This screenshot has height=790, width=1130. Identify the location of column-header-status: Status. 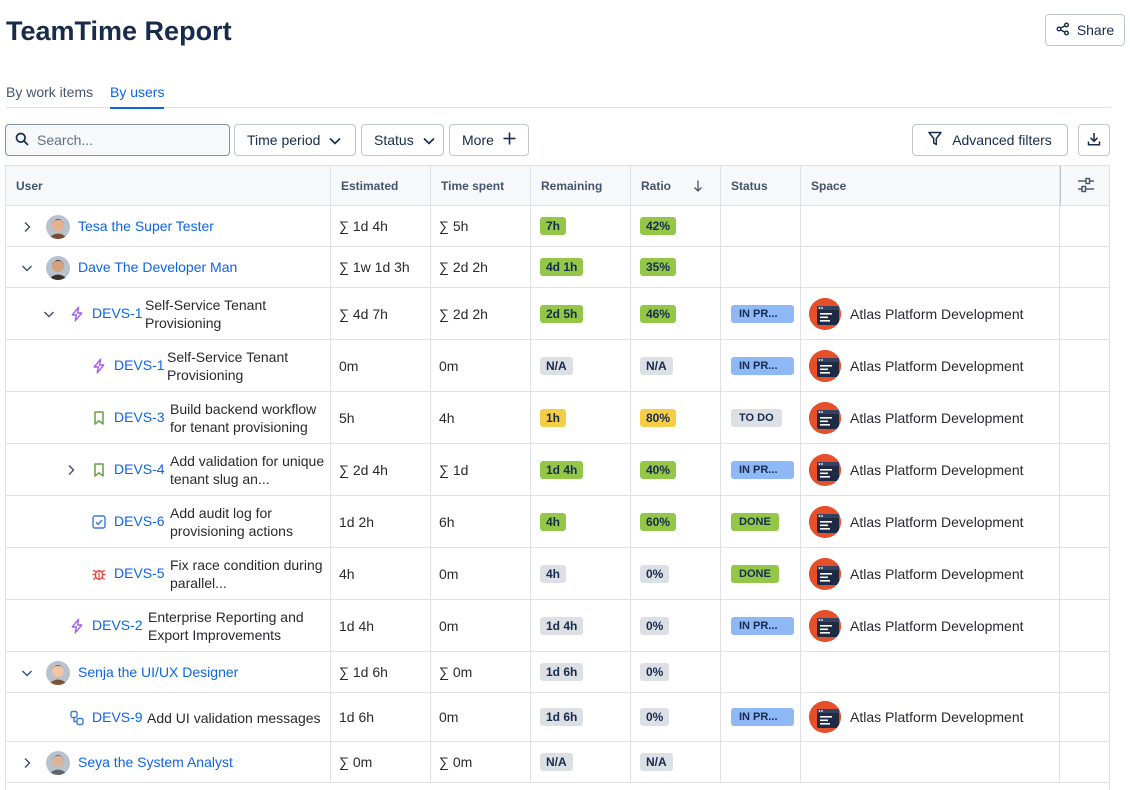
(761, 186).